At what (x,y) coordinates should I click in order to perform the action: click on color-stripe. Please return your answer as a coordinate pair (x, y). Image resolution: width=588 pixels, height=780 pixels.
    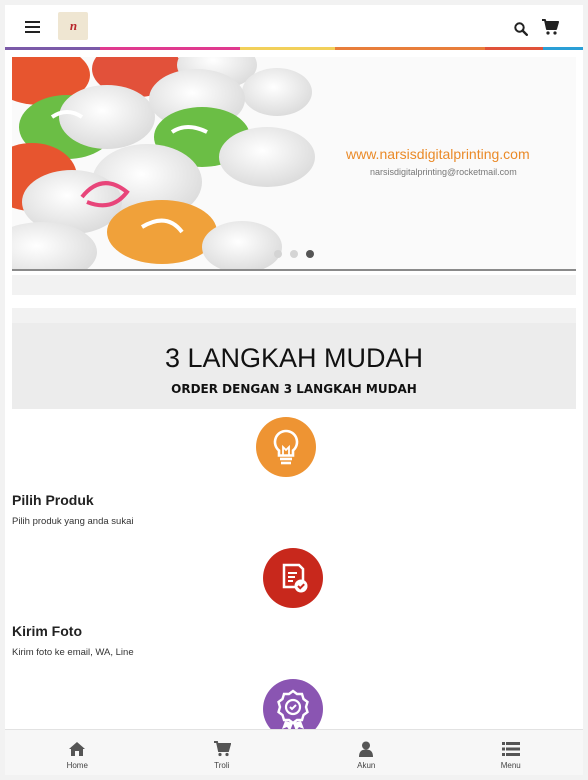
    Looking at the image, I should click on (294, 48).